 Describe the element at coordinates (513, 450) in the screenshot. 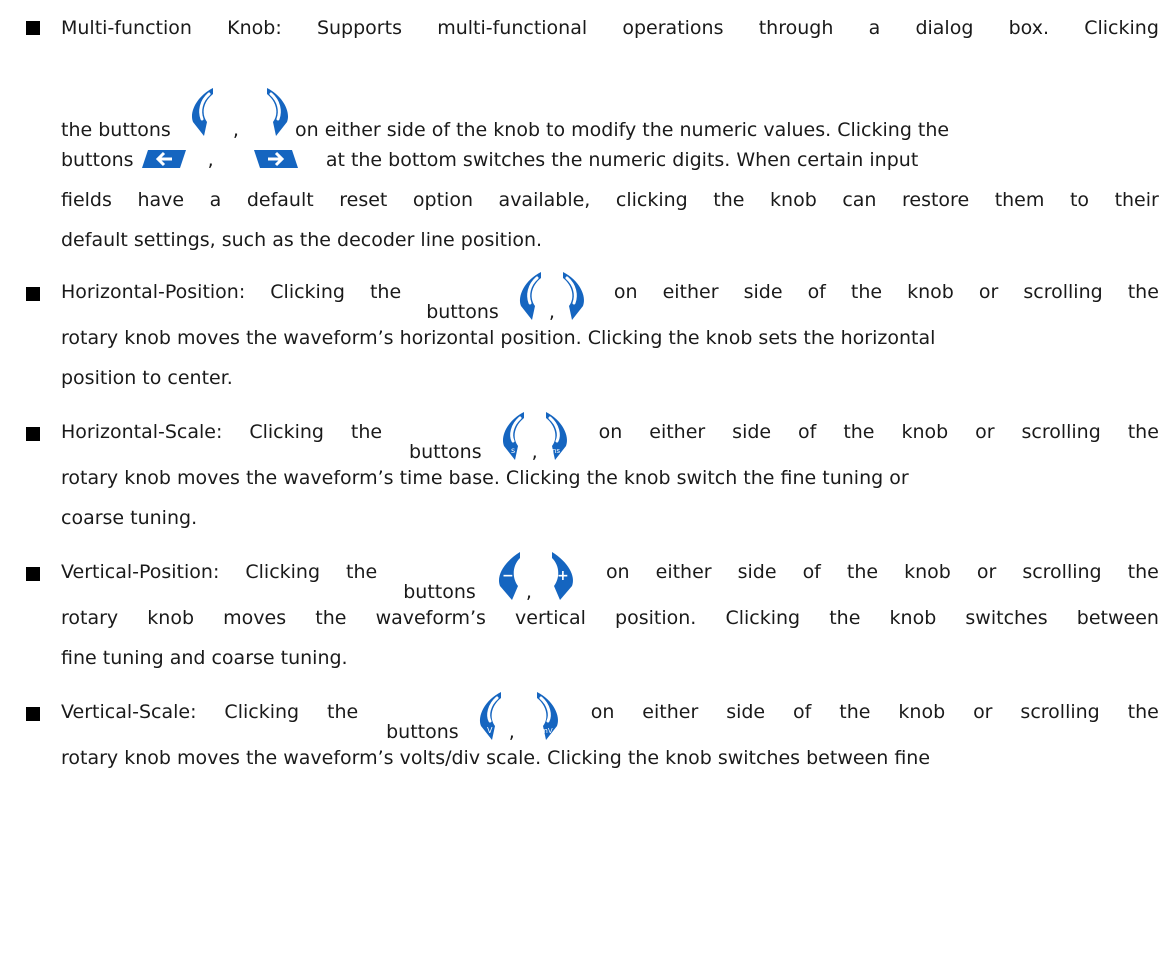

I see `svg-text: s` at that location.